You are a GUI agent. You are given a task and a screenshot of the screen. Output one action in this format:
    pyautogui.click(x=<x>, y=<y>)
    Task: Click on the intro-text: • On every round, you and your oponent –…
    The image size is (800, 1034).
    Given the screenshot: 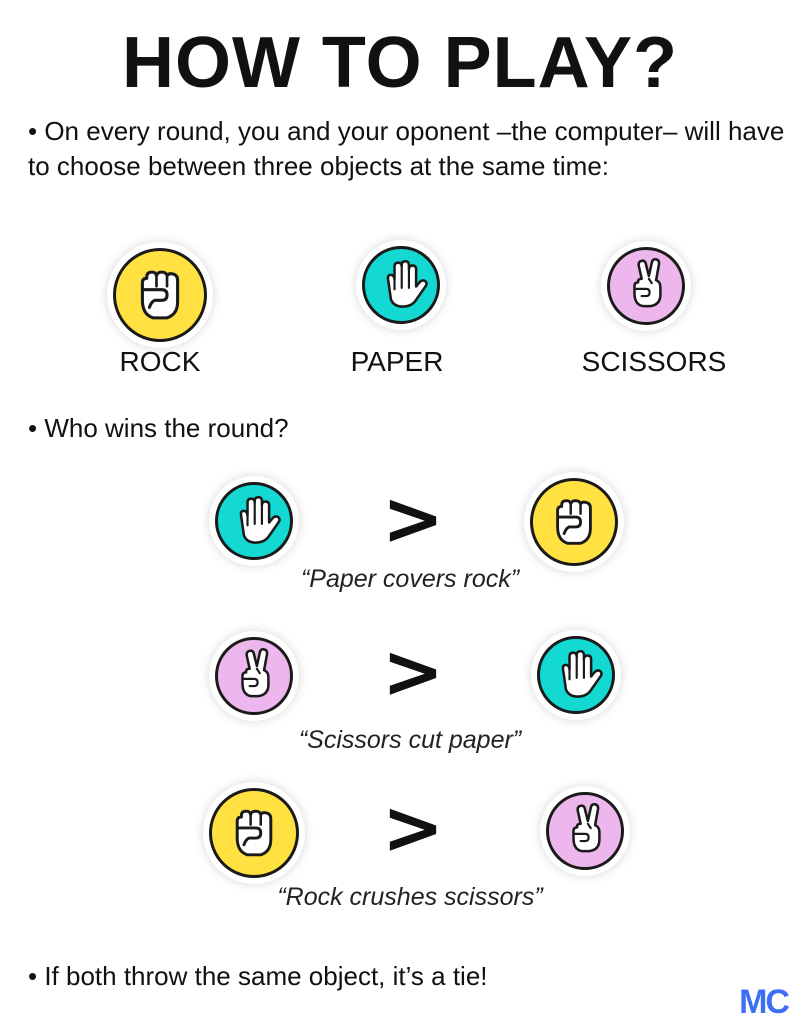 What is the action you would take?
    pyautogui.click(x=406, y=148)
    